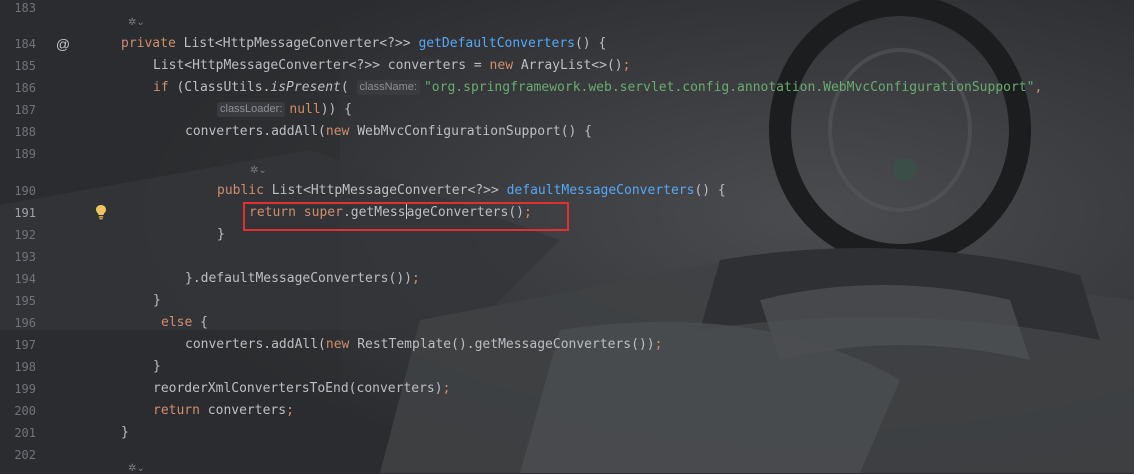 The image size is (1134, 474). I want to click on code-text: WebMvcConfigurationSupport() {, so click(471, 131).